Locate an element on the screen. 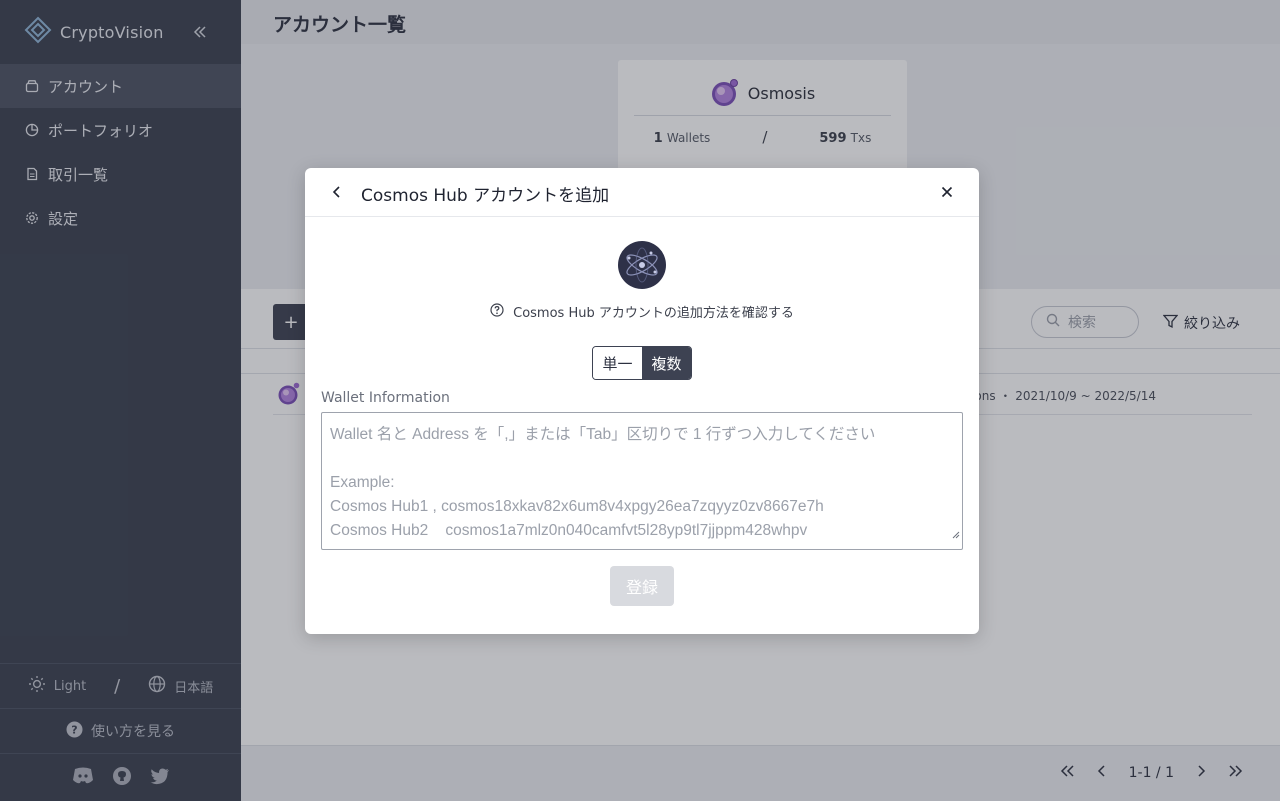  placeholder-line is located at coordinates (642, 459).